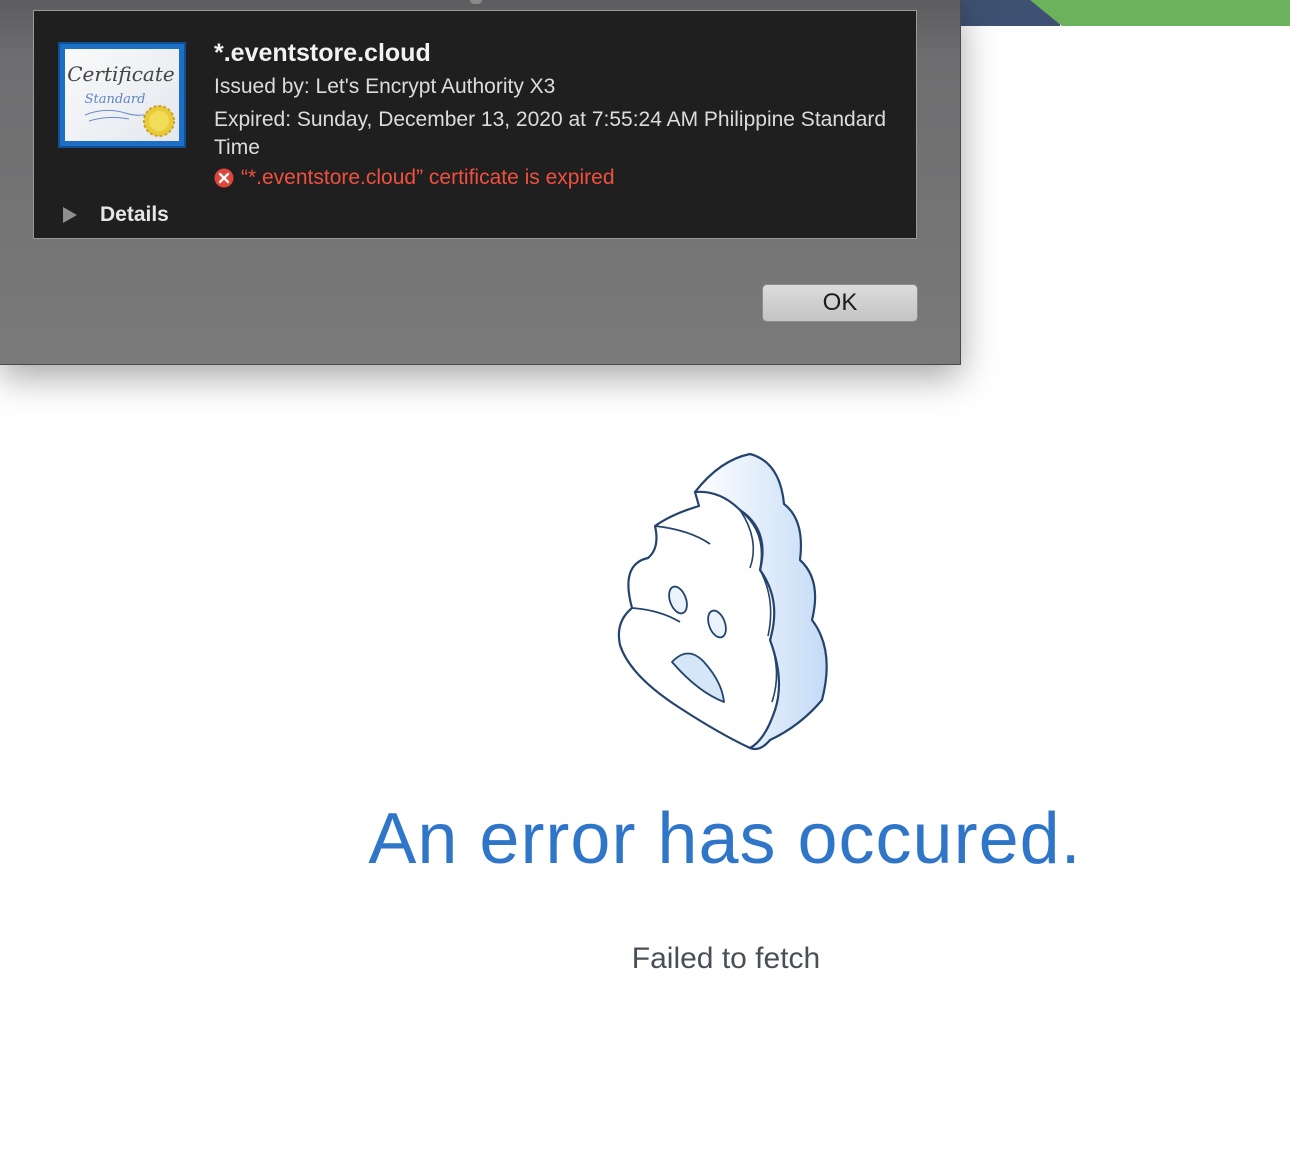 This screenshot has height=1166, width=1290. I want to click on header-banner, so click(1110, 13).